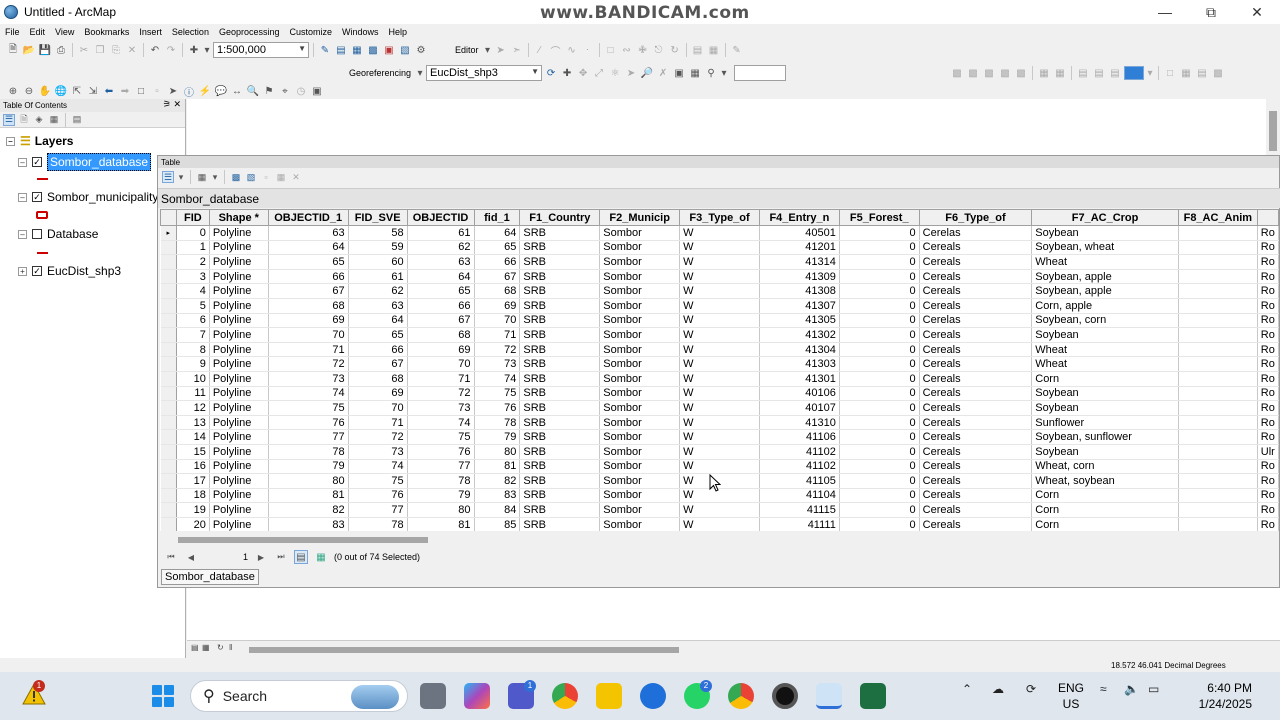 The image size is (1280, 720). What do you see at coordinates (206, 647) in the screenshot?
I see `layout-view-icon: ▦` at bounding box center [206, 647].